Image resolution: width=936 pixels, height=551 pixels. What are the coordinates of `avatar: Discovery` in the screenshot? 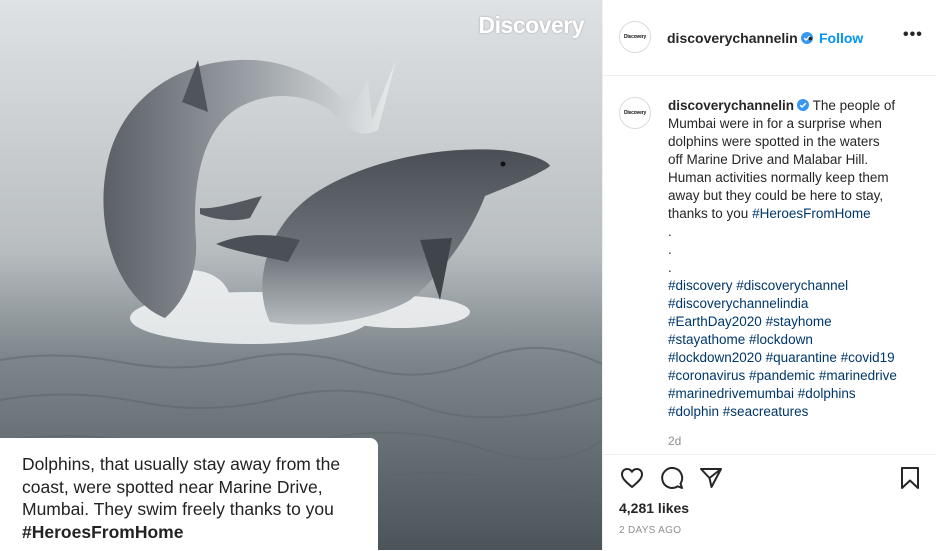 It's located at (635, 37).